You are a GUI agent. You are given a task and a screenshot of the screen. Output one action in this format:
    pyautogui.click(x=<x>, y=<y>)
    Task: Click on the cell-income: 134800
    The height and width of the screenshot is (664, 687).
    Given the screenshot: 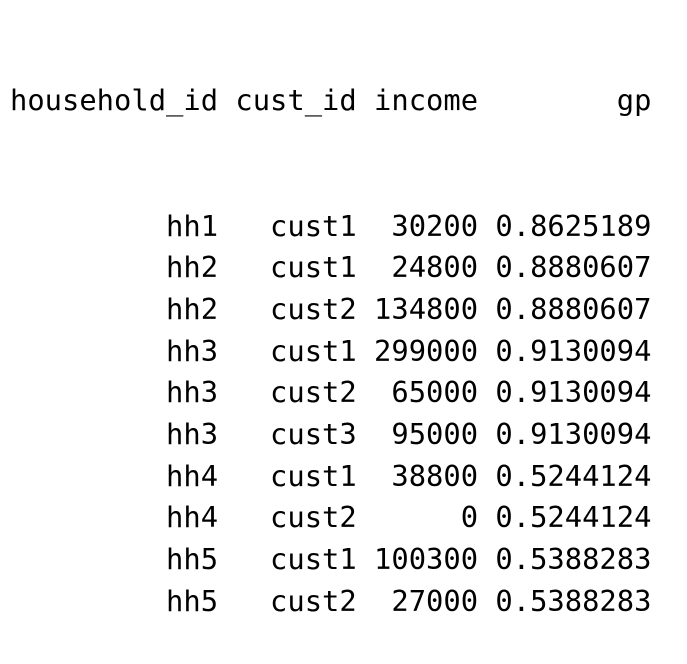 What is the action you would take?
    pyautogui.click(x=426, y=308)
    